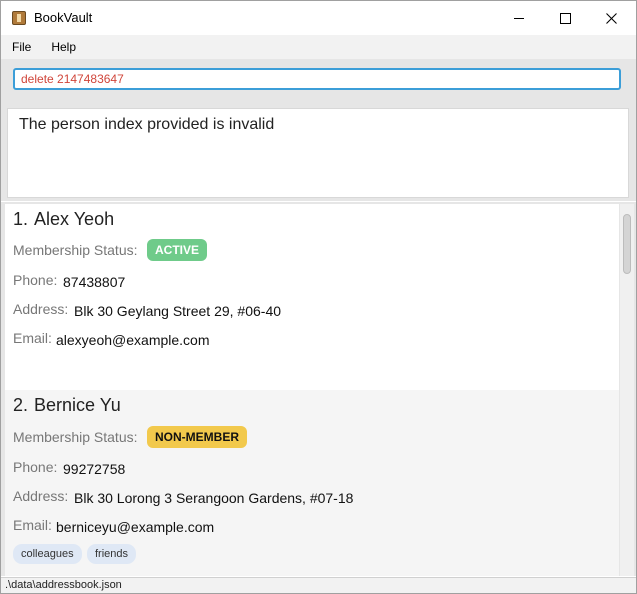 Image resolution: width=637 pixels, height=594 pixels. Describe the element at coordinates (94, 282) in the screenshot. I see `phone-value: 87438807` at that location.